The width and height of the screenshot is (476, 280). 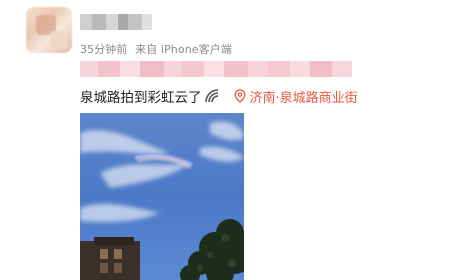 I want to click on source-prefix: 来自, so click(x=146, y=49).